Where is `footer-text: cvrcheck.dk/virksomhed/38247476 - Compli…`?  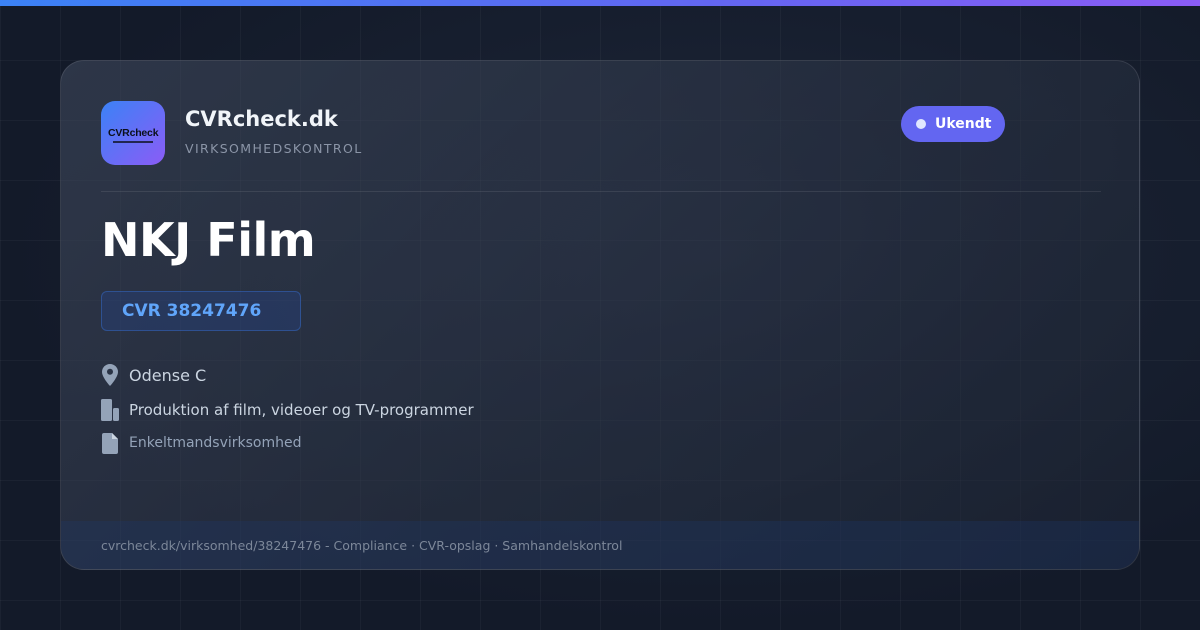 footer-text: cvrcheck.dk/virksomhed/38247476 - Compli… is located at coordinates (362, 545).